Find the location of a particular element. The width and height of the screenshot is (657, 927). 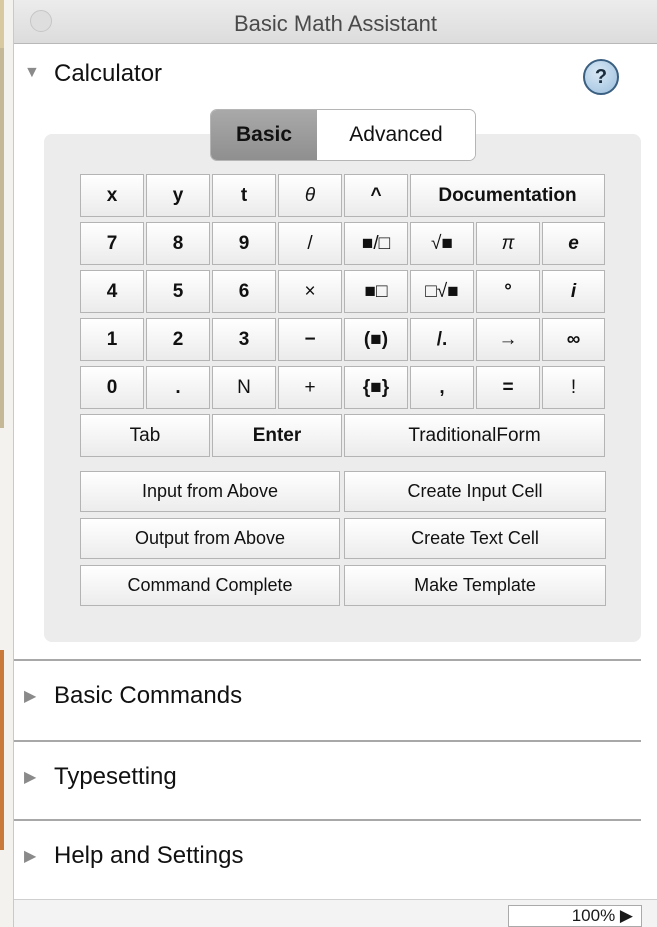

keypad-key: 0 is located at coordinates (112, 387).